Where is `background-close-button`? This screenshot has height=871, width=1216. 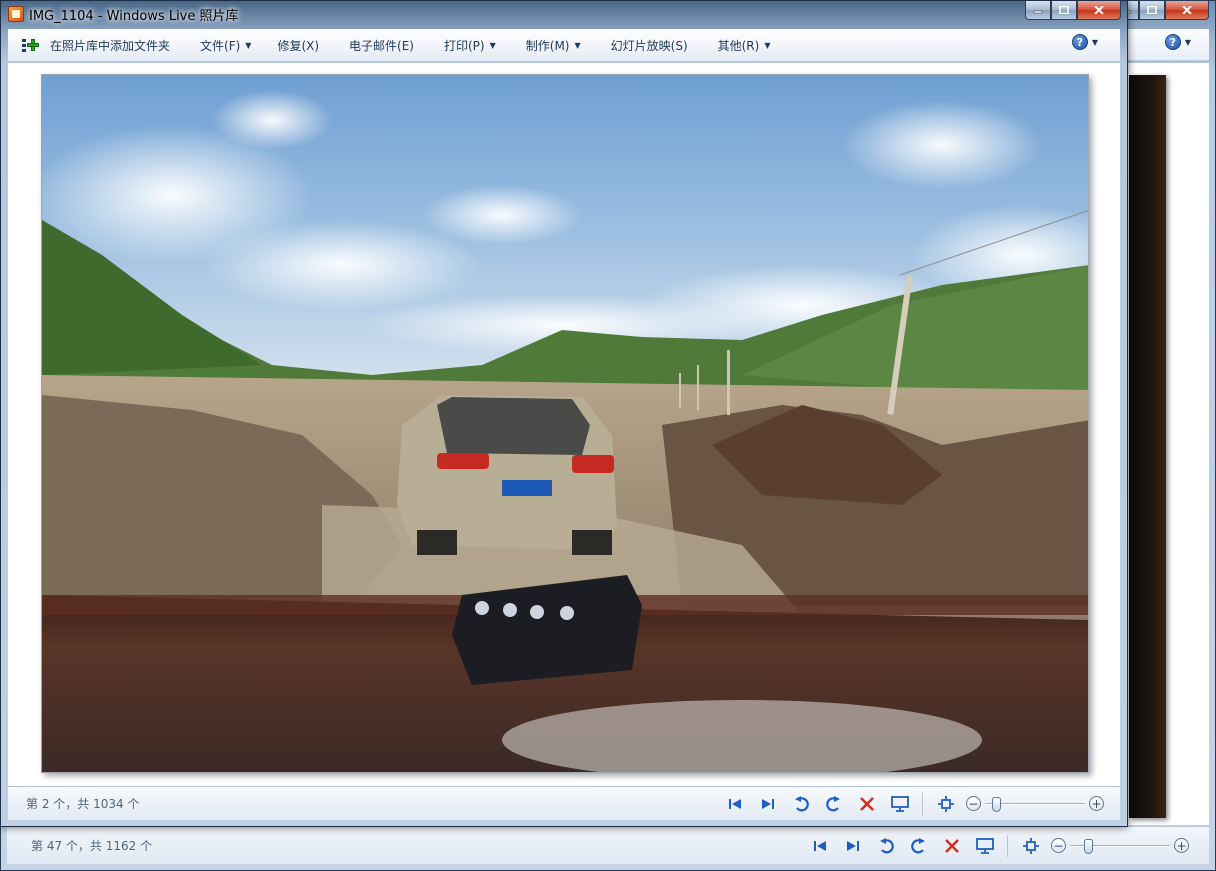
background-close-button is located at coordinates (1187, 10).